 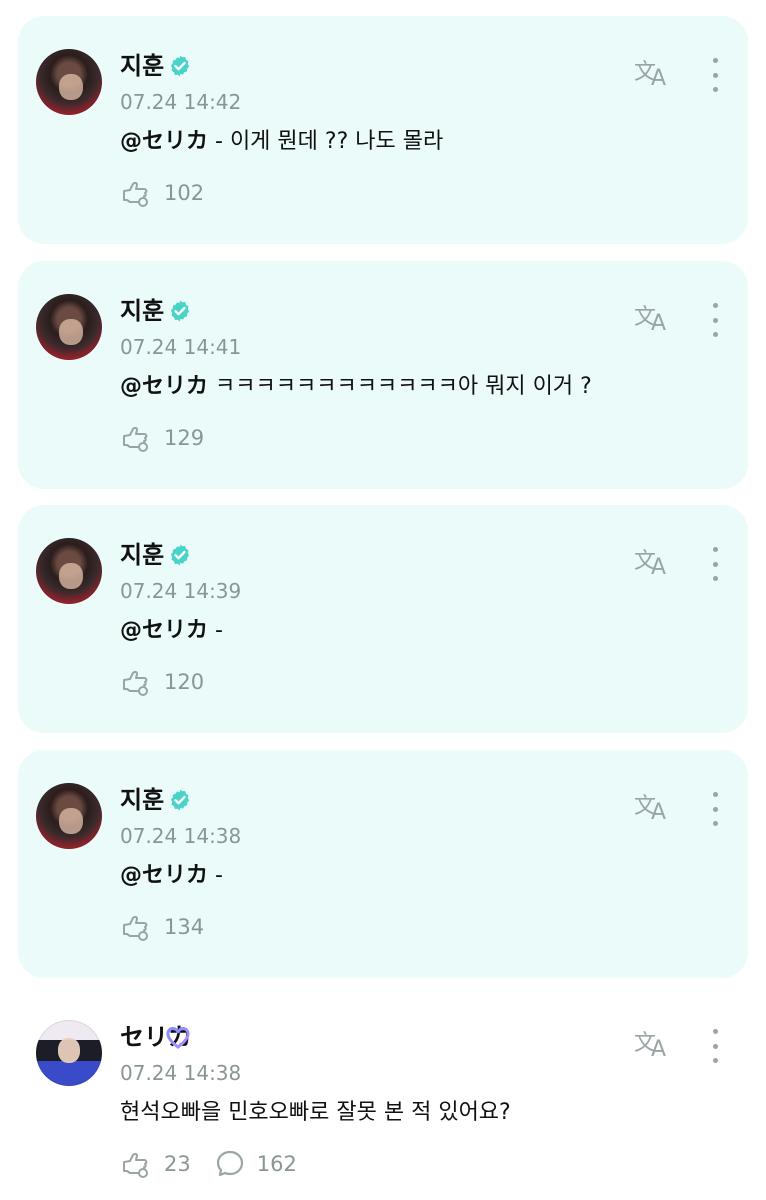 I want to click on post-time: 07.24 14:39, so click(x=181, y=591).